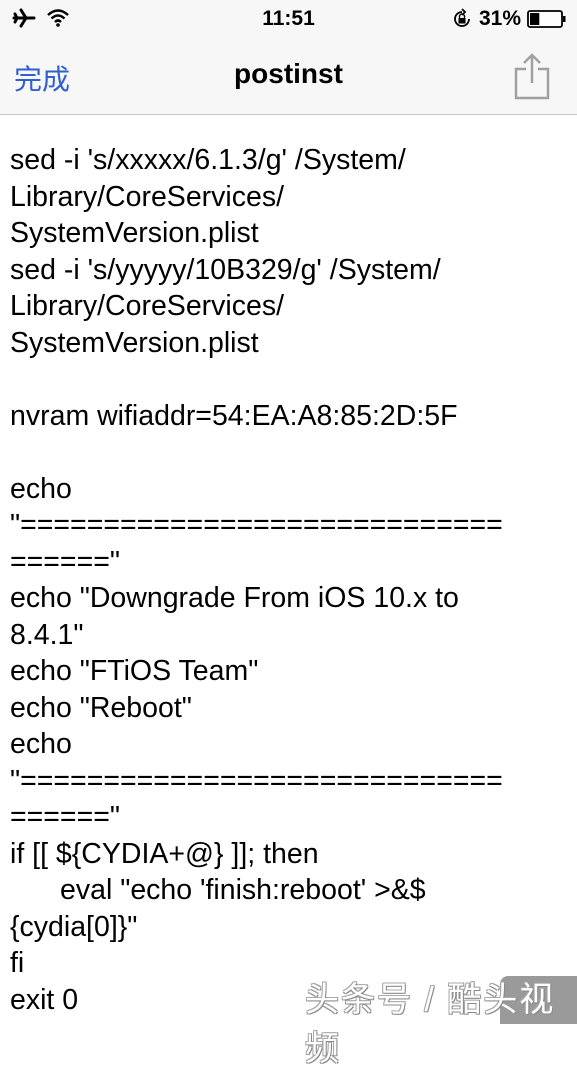  What do you see at coordinates (546, 19) in the screenshot?
I see `battery-icon` at bounding box center [546, 19].